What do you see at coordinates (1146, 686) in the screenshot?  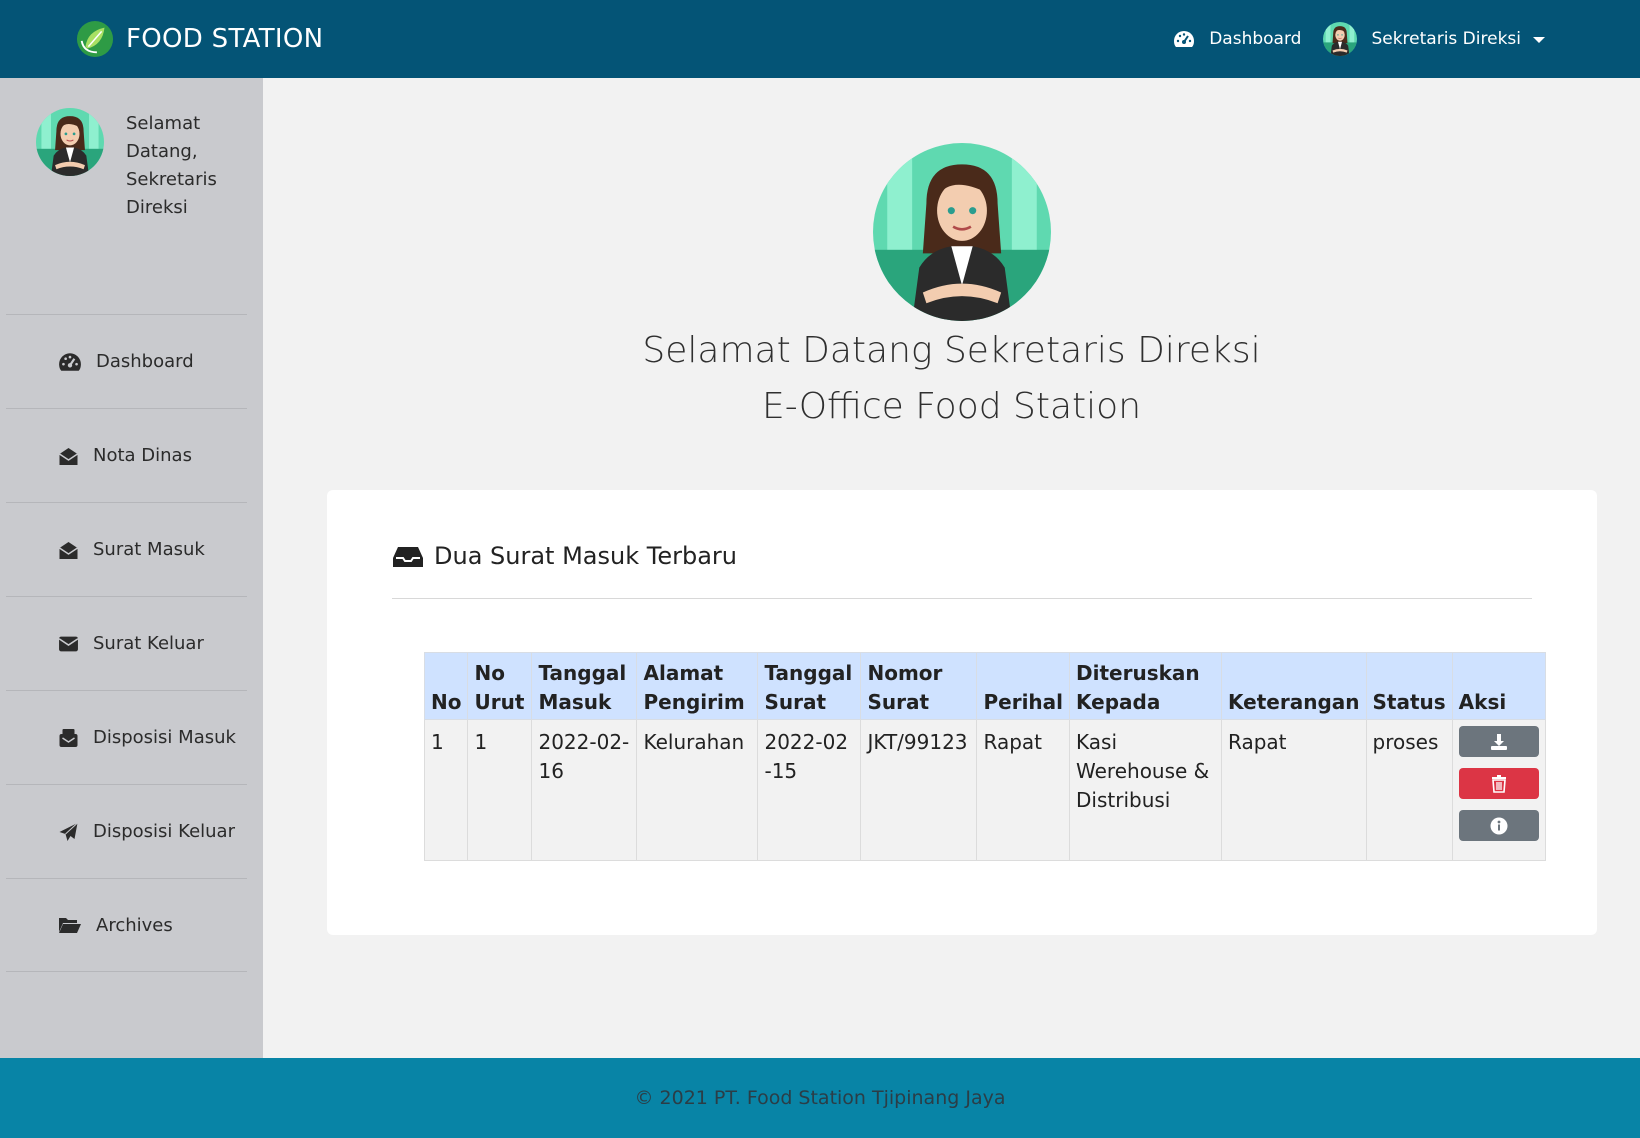 I see `column-header: Diteruskan Kepada` at bounding box center [1146, 686].